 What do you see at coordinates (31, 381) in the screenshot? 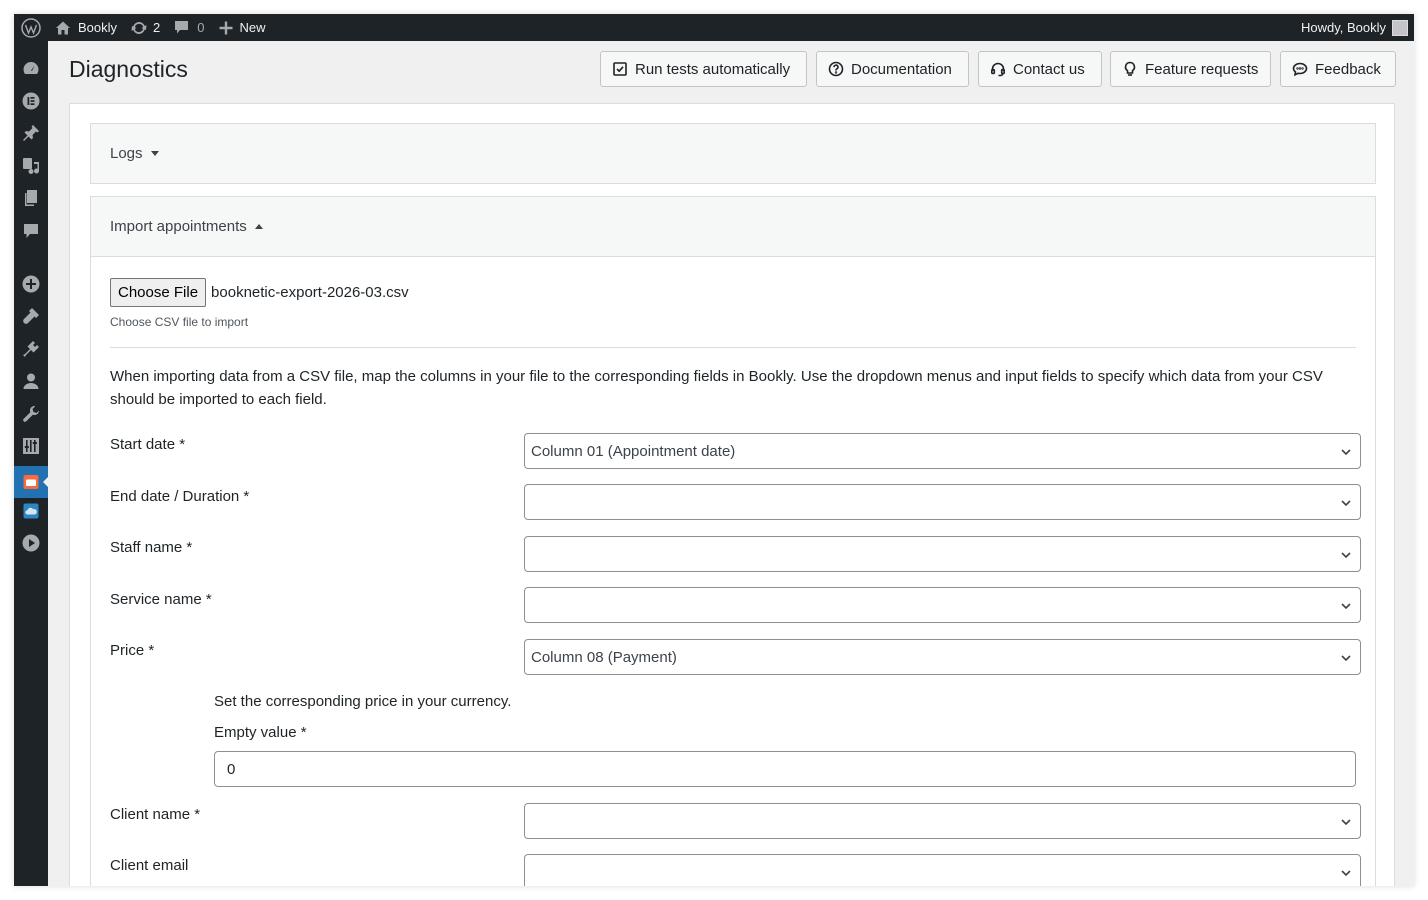
I see `users-icon` at bounding box center [31, 381].